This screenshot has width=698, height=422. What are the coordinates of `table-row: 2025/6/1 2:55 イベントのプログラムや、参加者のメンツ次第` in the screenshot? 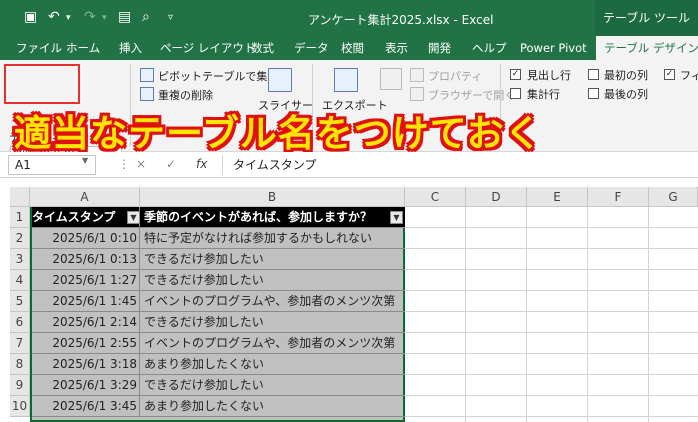 It's located at (218, 343).